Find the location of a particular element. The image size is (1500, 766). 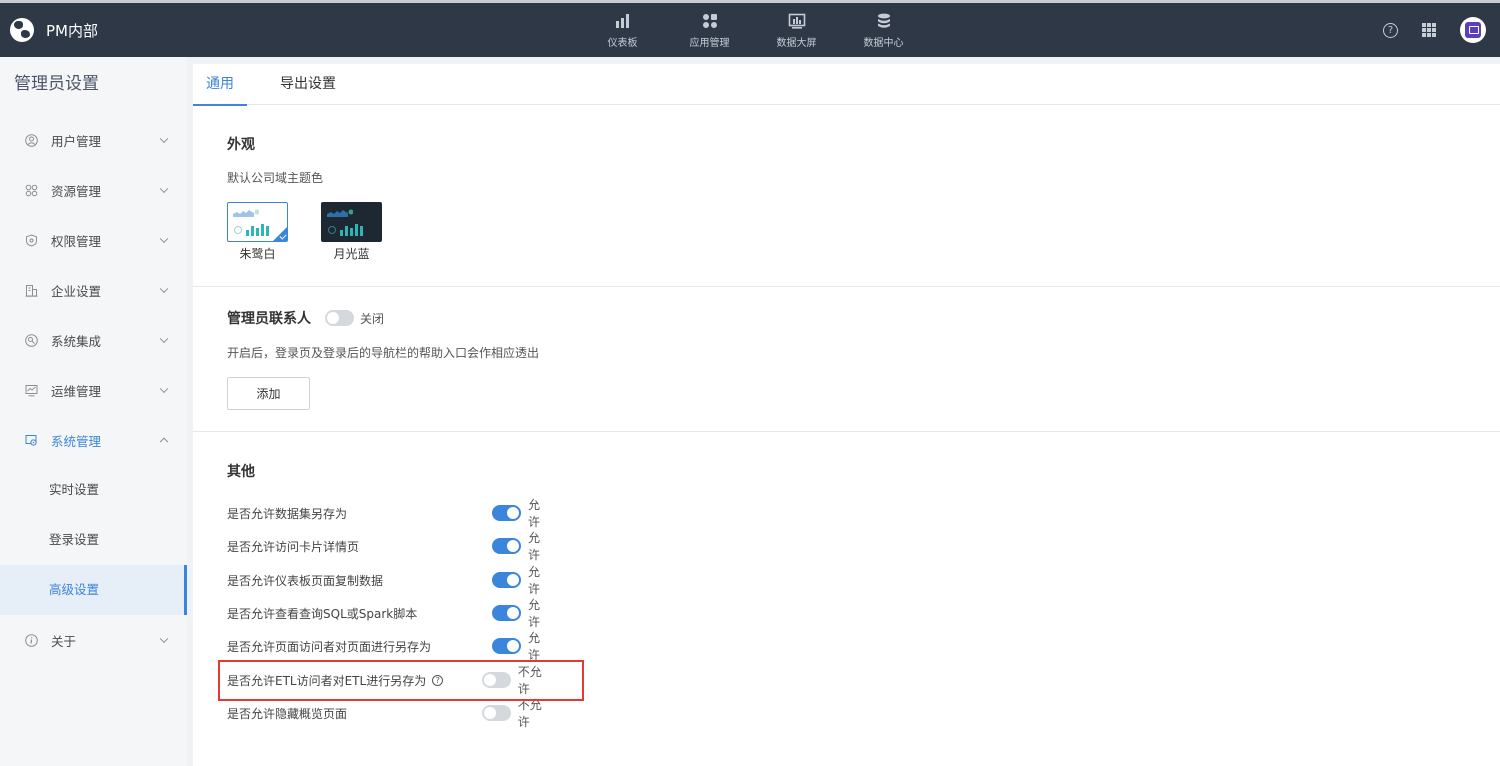

permission-row-page-save-as: 是否允许页面访问者对页面进行另存为 允许 is located at coordinates (389, 646).